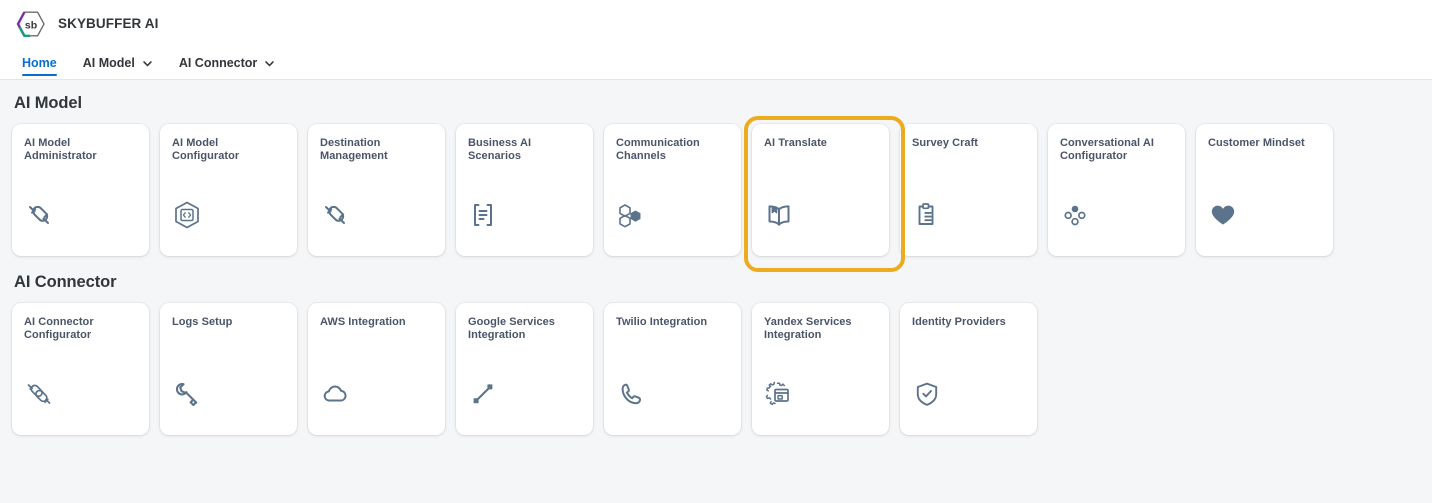 This screenshot has height=503, width=1432. I want to click on tile-slot-selected: AI Translate, so click(824, 194).